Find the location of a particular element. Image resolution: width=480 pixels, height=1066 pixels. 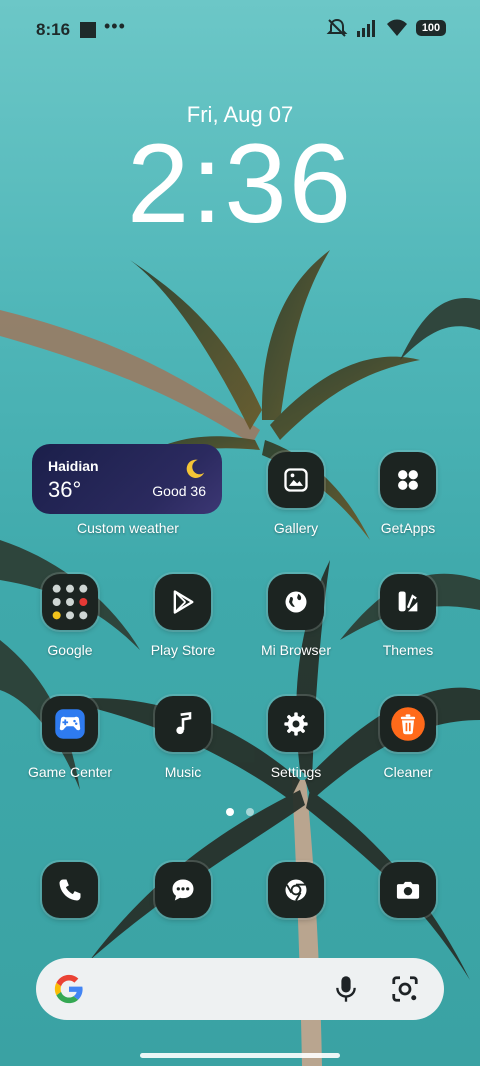

themes-icon is located at coordinates (408, 601).